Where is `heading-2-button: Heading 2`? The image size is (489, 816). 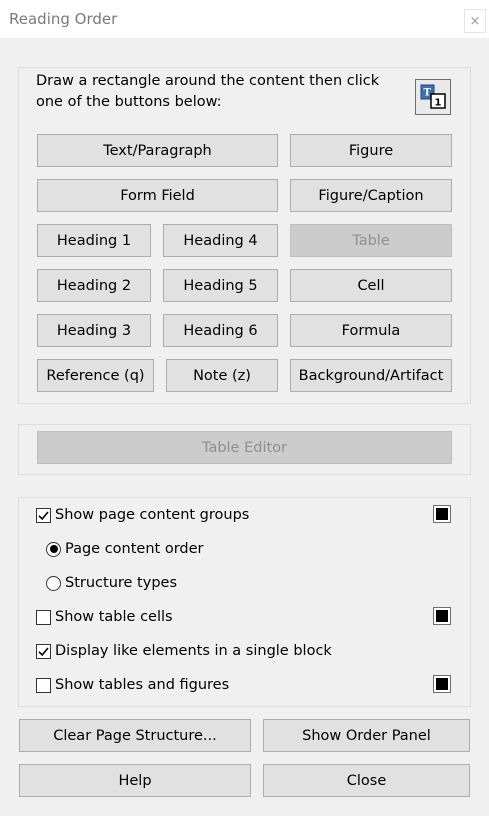 heading-2-button: Heading 2 is located at coordinates (94, 285).